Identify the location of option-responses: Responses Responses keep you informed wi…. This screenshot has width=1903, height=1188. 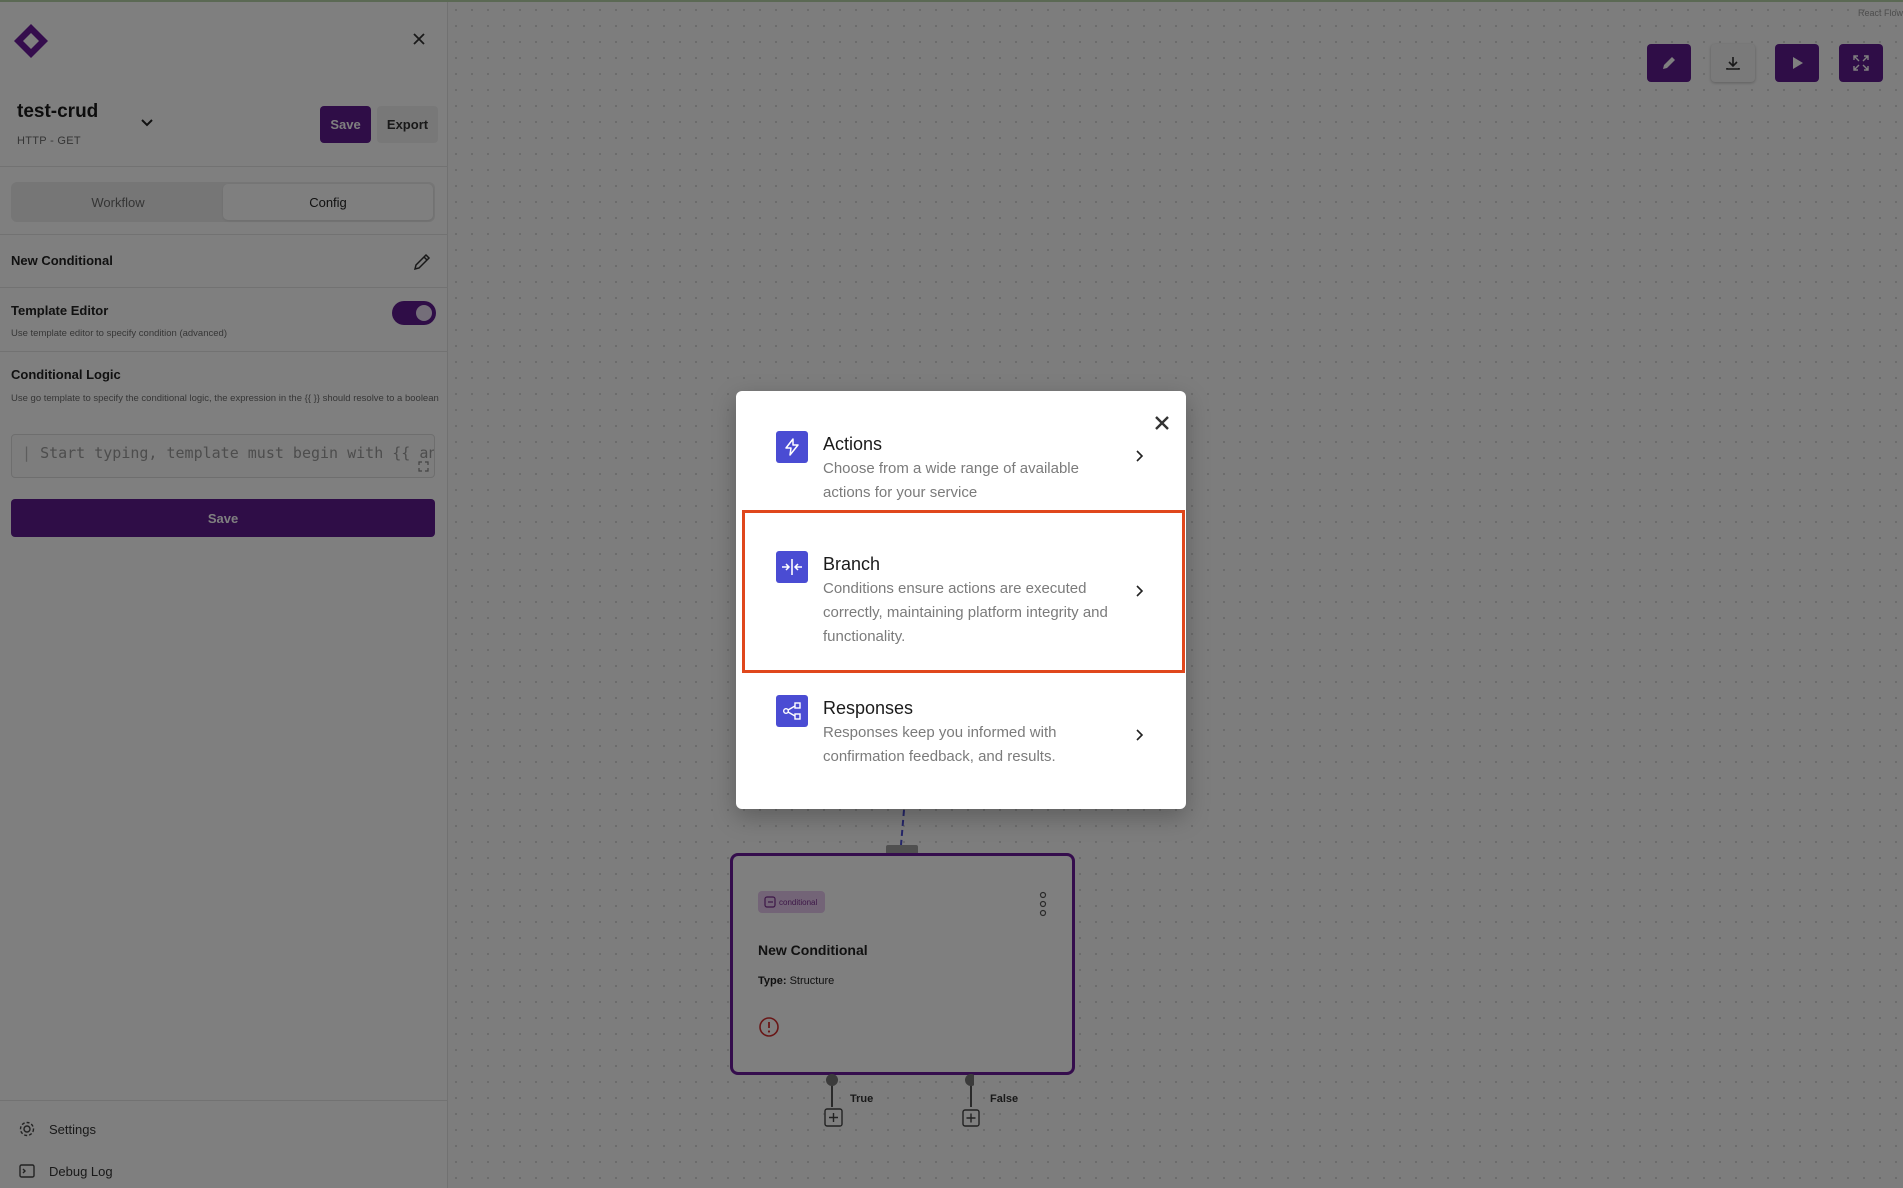
(961, 735).